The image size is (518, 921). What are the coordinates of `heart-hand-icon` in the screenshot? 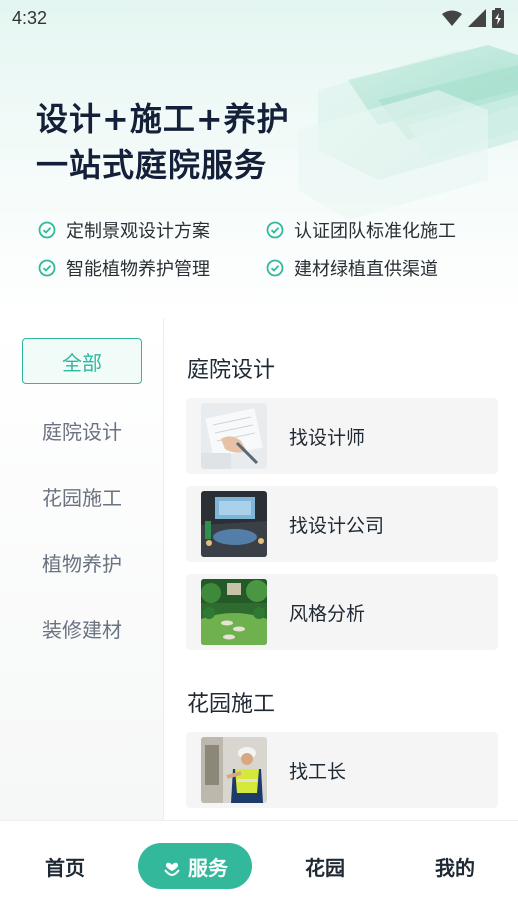 It's located at (172, 869).